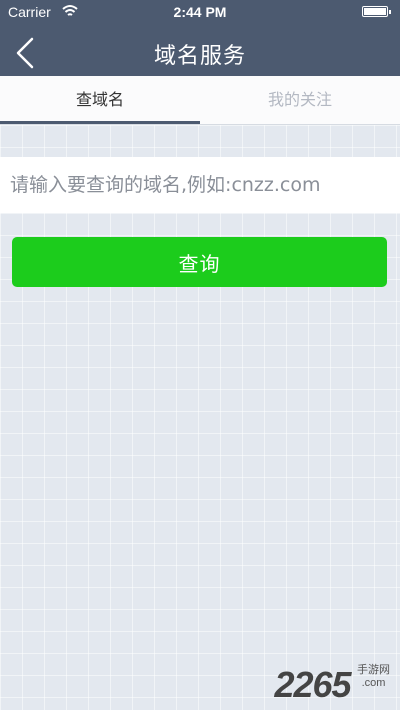  Describe the element at coordinates (312, 684) in the screenshot. I see `watermark-brand: 2265` at that location.